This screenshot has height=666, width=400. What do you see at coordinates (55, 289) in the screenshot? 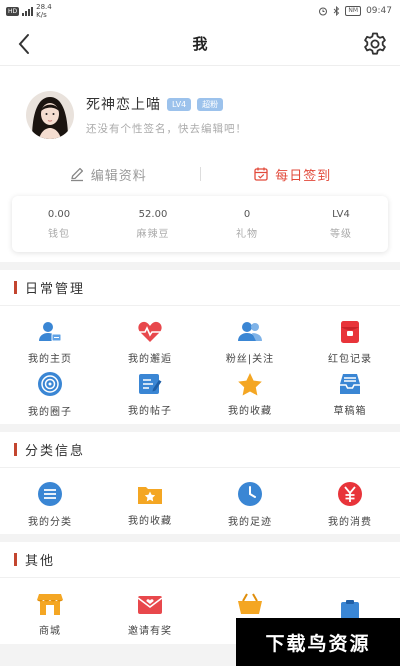
I see `section-title: 日常管理` at bounding box center [55, 289].